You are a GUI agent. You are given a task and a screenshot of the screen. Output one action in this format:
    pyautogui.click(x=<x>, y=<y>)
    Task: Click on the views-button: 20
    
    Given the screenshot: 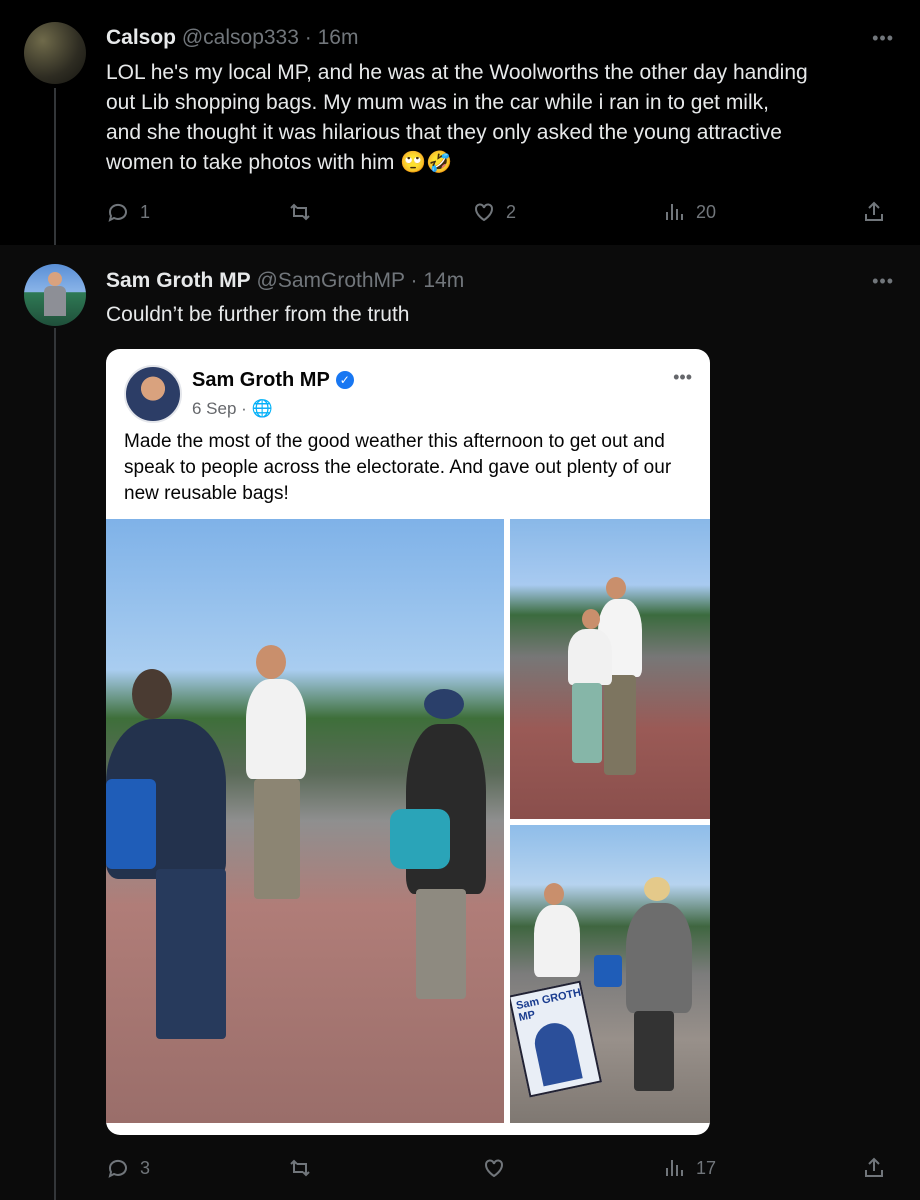 What is the action you would take?
    pyautogui.click(x=689, y=212)
    